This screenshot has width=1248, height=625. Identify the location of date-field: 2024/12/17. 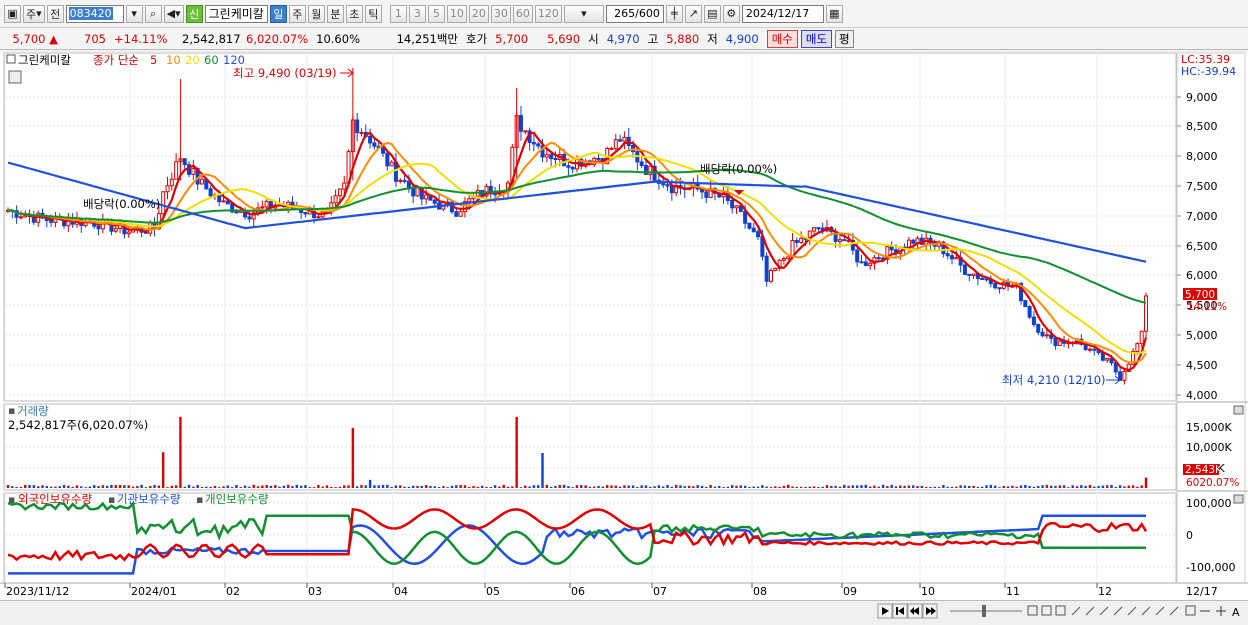
(782, 13).